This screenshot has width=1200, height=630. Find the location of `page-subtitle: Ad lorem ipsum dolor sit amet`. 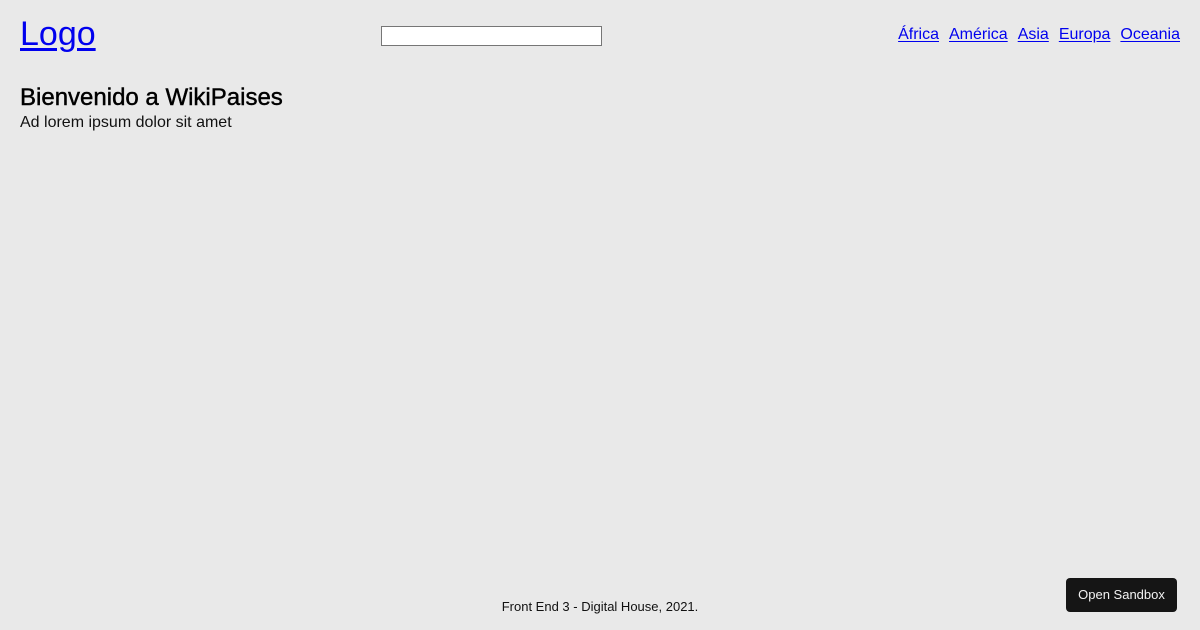

page-subtitle: Ad lorem ipsum dolor sit amet is located at coordinates (126, 122).